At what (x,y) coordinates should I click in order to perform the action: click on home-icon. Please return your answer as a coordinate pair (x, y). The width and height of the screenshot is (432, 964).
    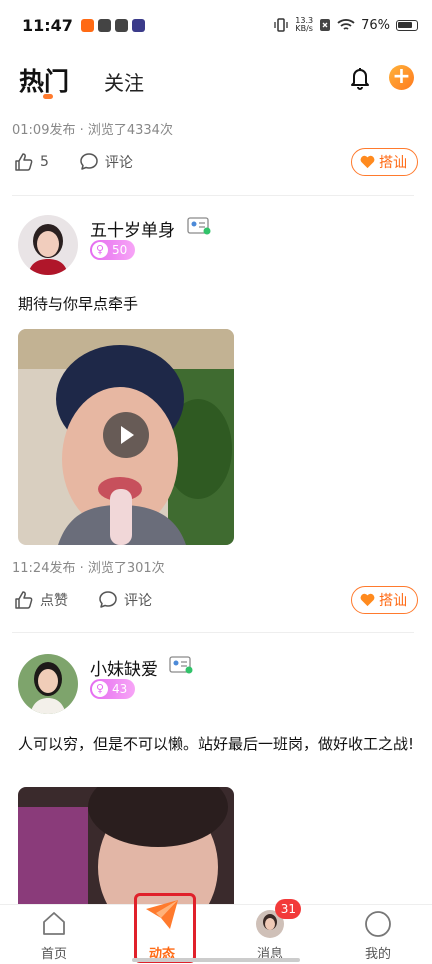
    Looking at the image, I should click on (54, 923).